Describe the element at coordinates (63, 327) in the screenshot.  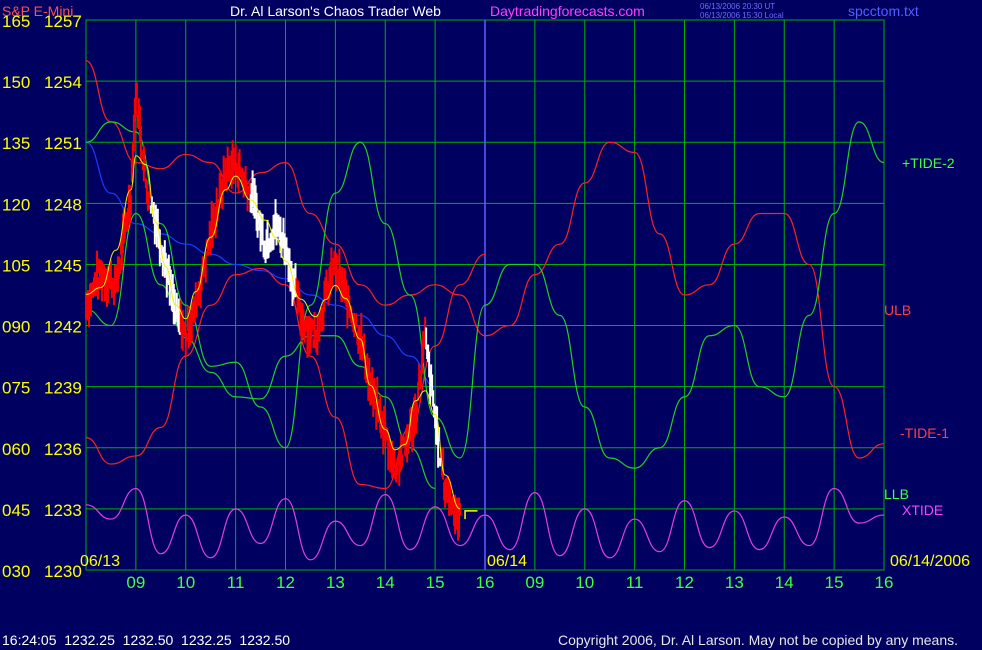
I see `y-tick-price: 1242` at that location.